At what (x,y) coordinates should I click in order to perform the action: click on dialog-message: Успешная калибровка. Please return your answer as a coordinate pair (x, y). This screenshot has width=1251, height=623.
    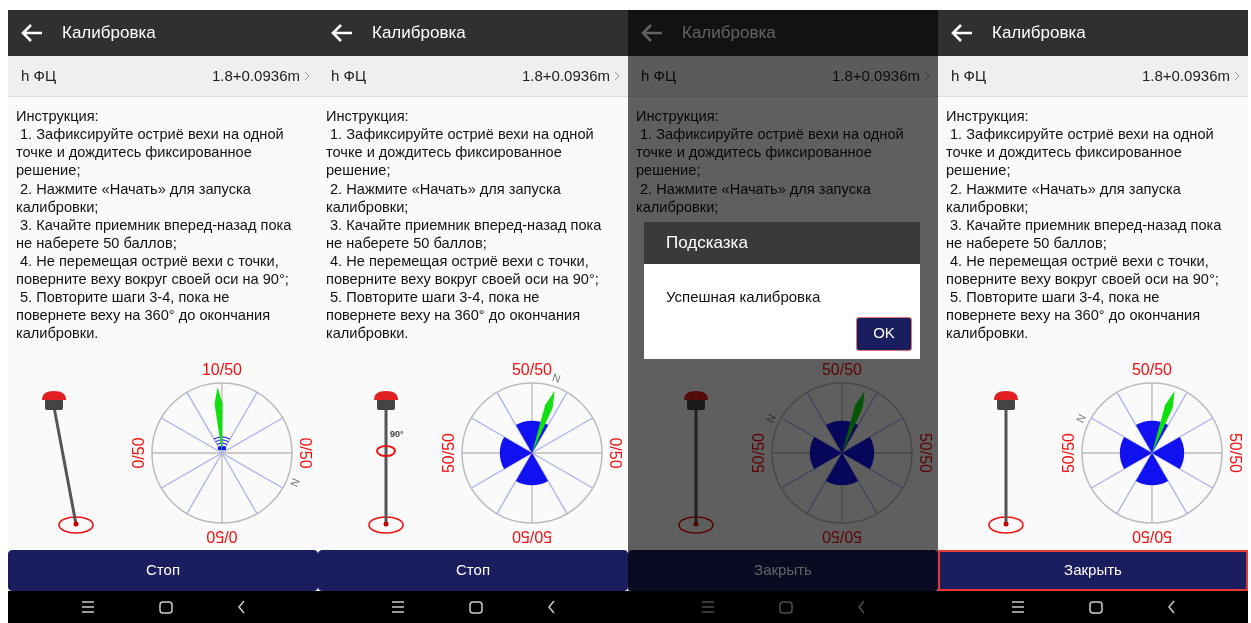
    Looking at the image, I should click on (743, 297).